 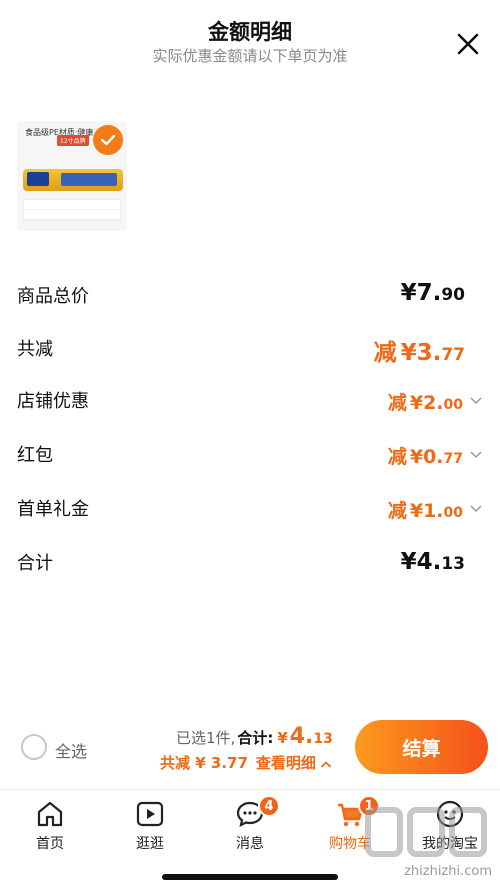 I want to click on tab-label: 消息, so click(x=250, y=844).